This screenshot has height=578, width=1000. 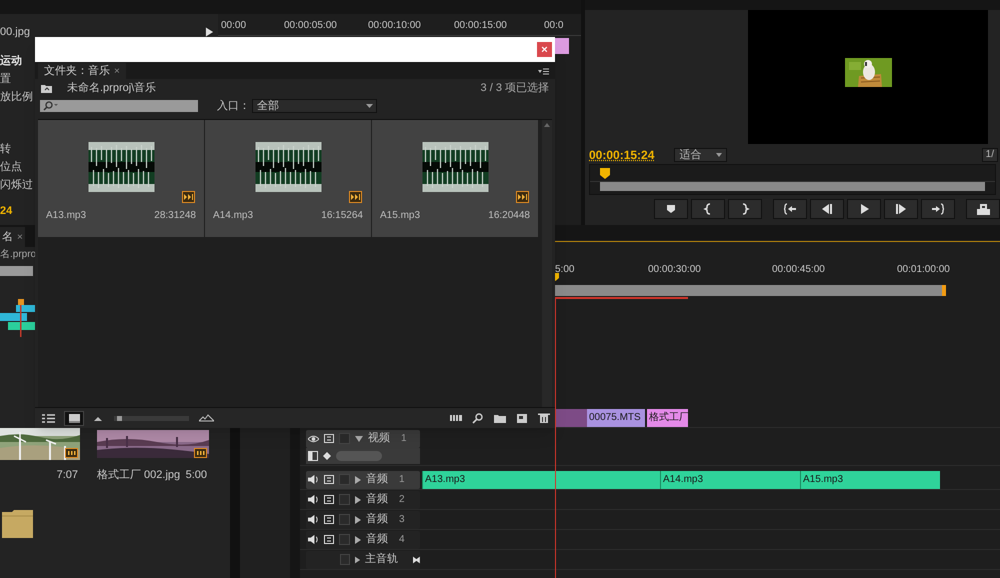 What do you see at coordinates (206, 418) in the screenshot?
I see `large-size-icon` at bounding box center [206, 418].